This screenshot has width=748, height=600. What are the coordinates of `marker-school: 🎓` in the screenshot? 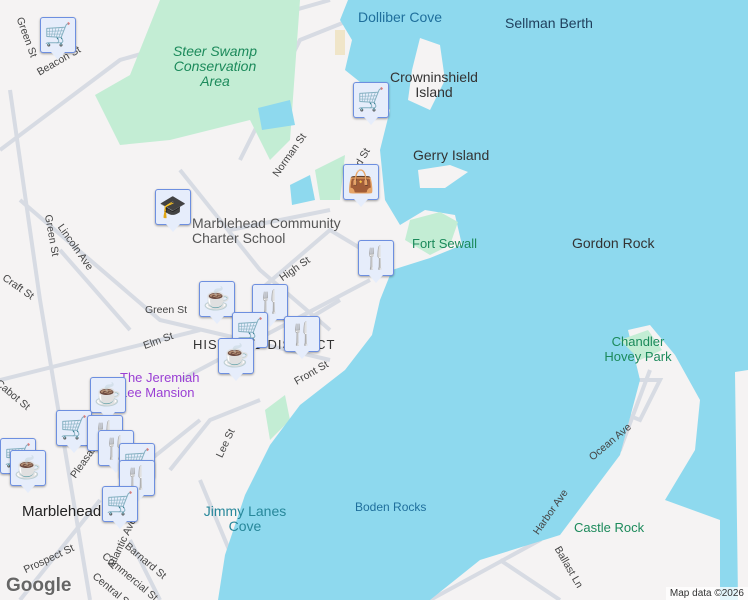 It's located at (173, 210).